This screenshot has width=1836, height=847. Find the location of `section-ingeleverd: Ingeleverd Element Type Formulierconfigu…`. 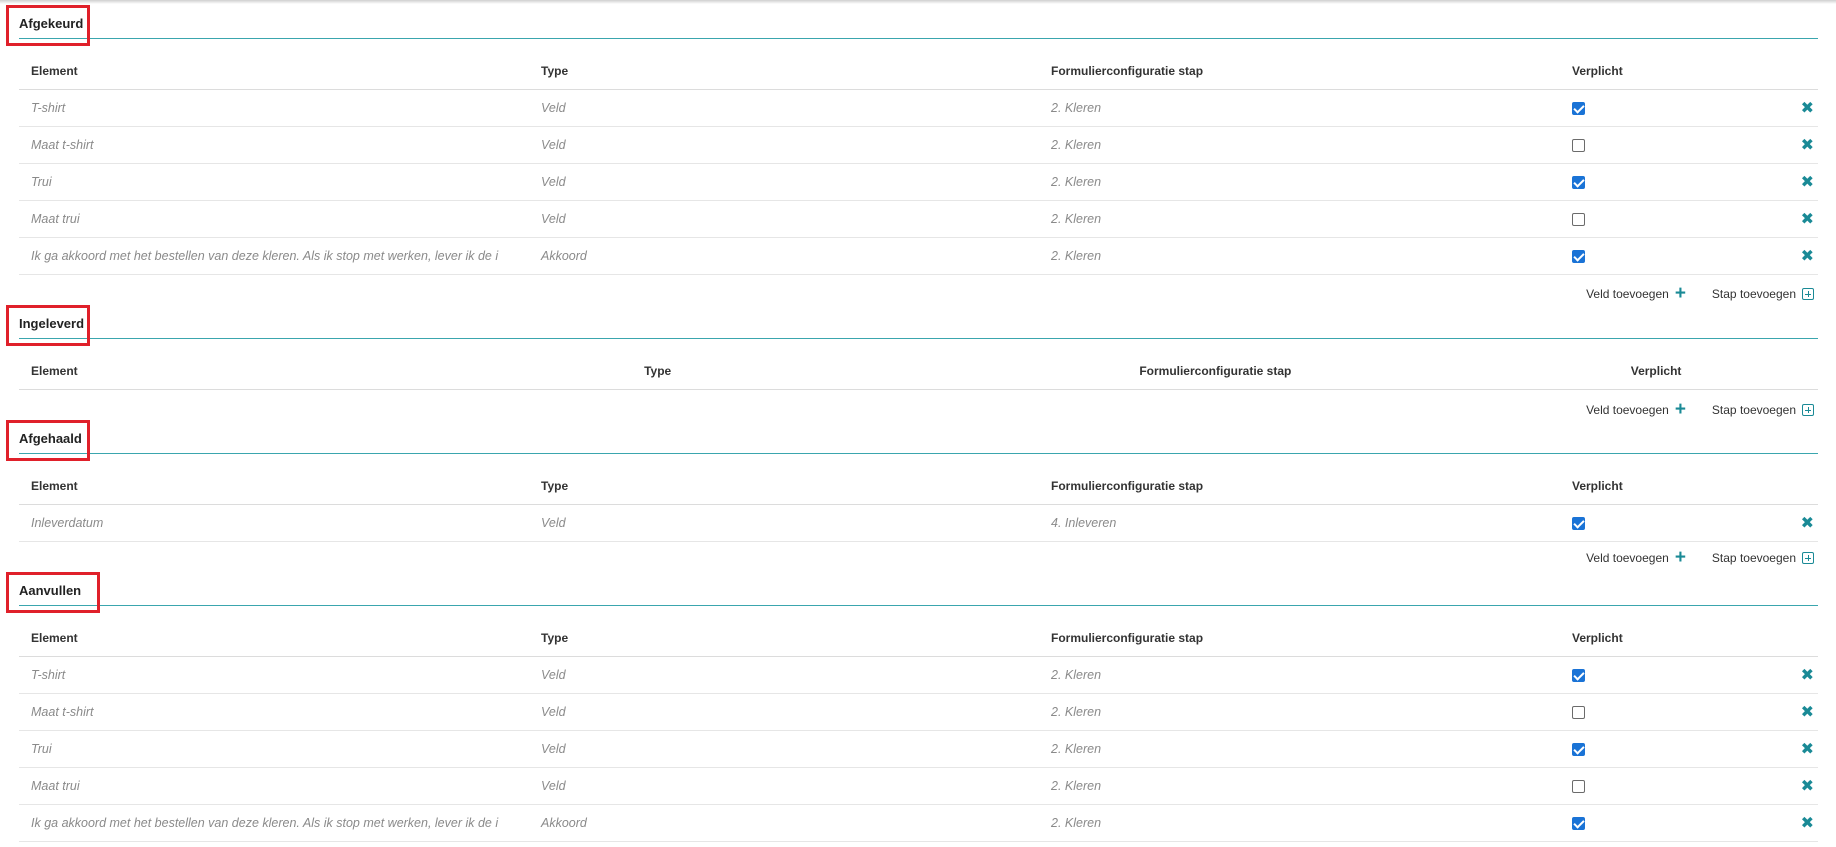

section-ingeleverd: Ingeleverd Element Type Formulierconfigu… is located at coordinates (918, 360).